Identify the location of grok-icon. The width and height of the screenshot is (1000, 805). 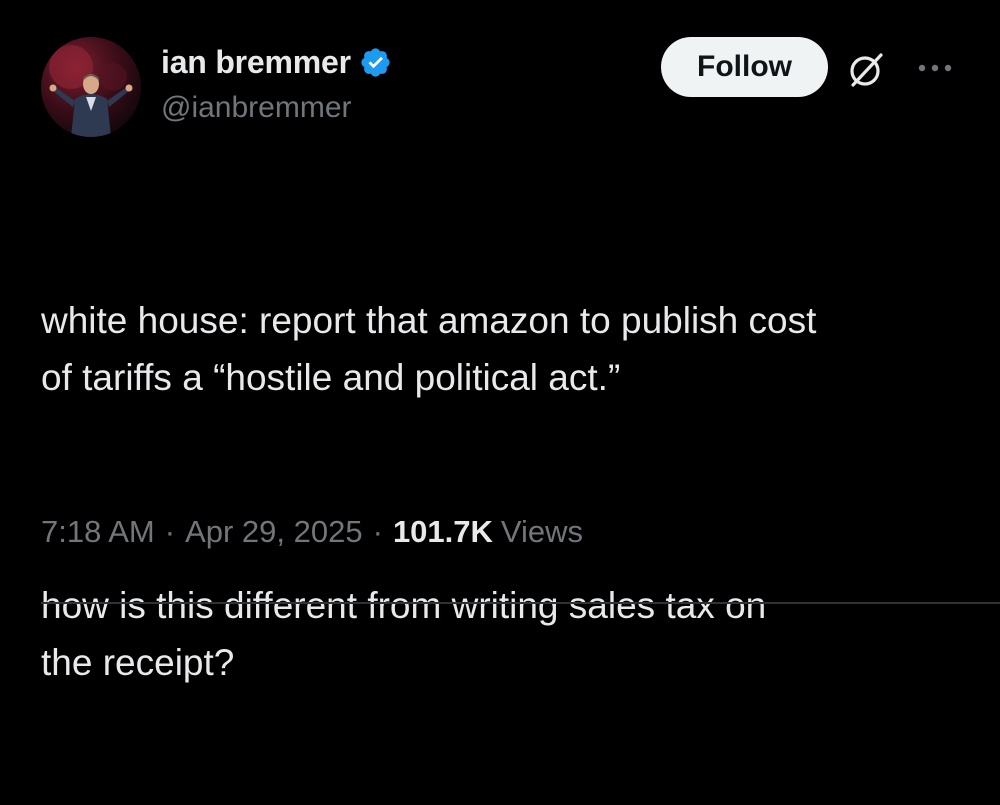
(866, 70).